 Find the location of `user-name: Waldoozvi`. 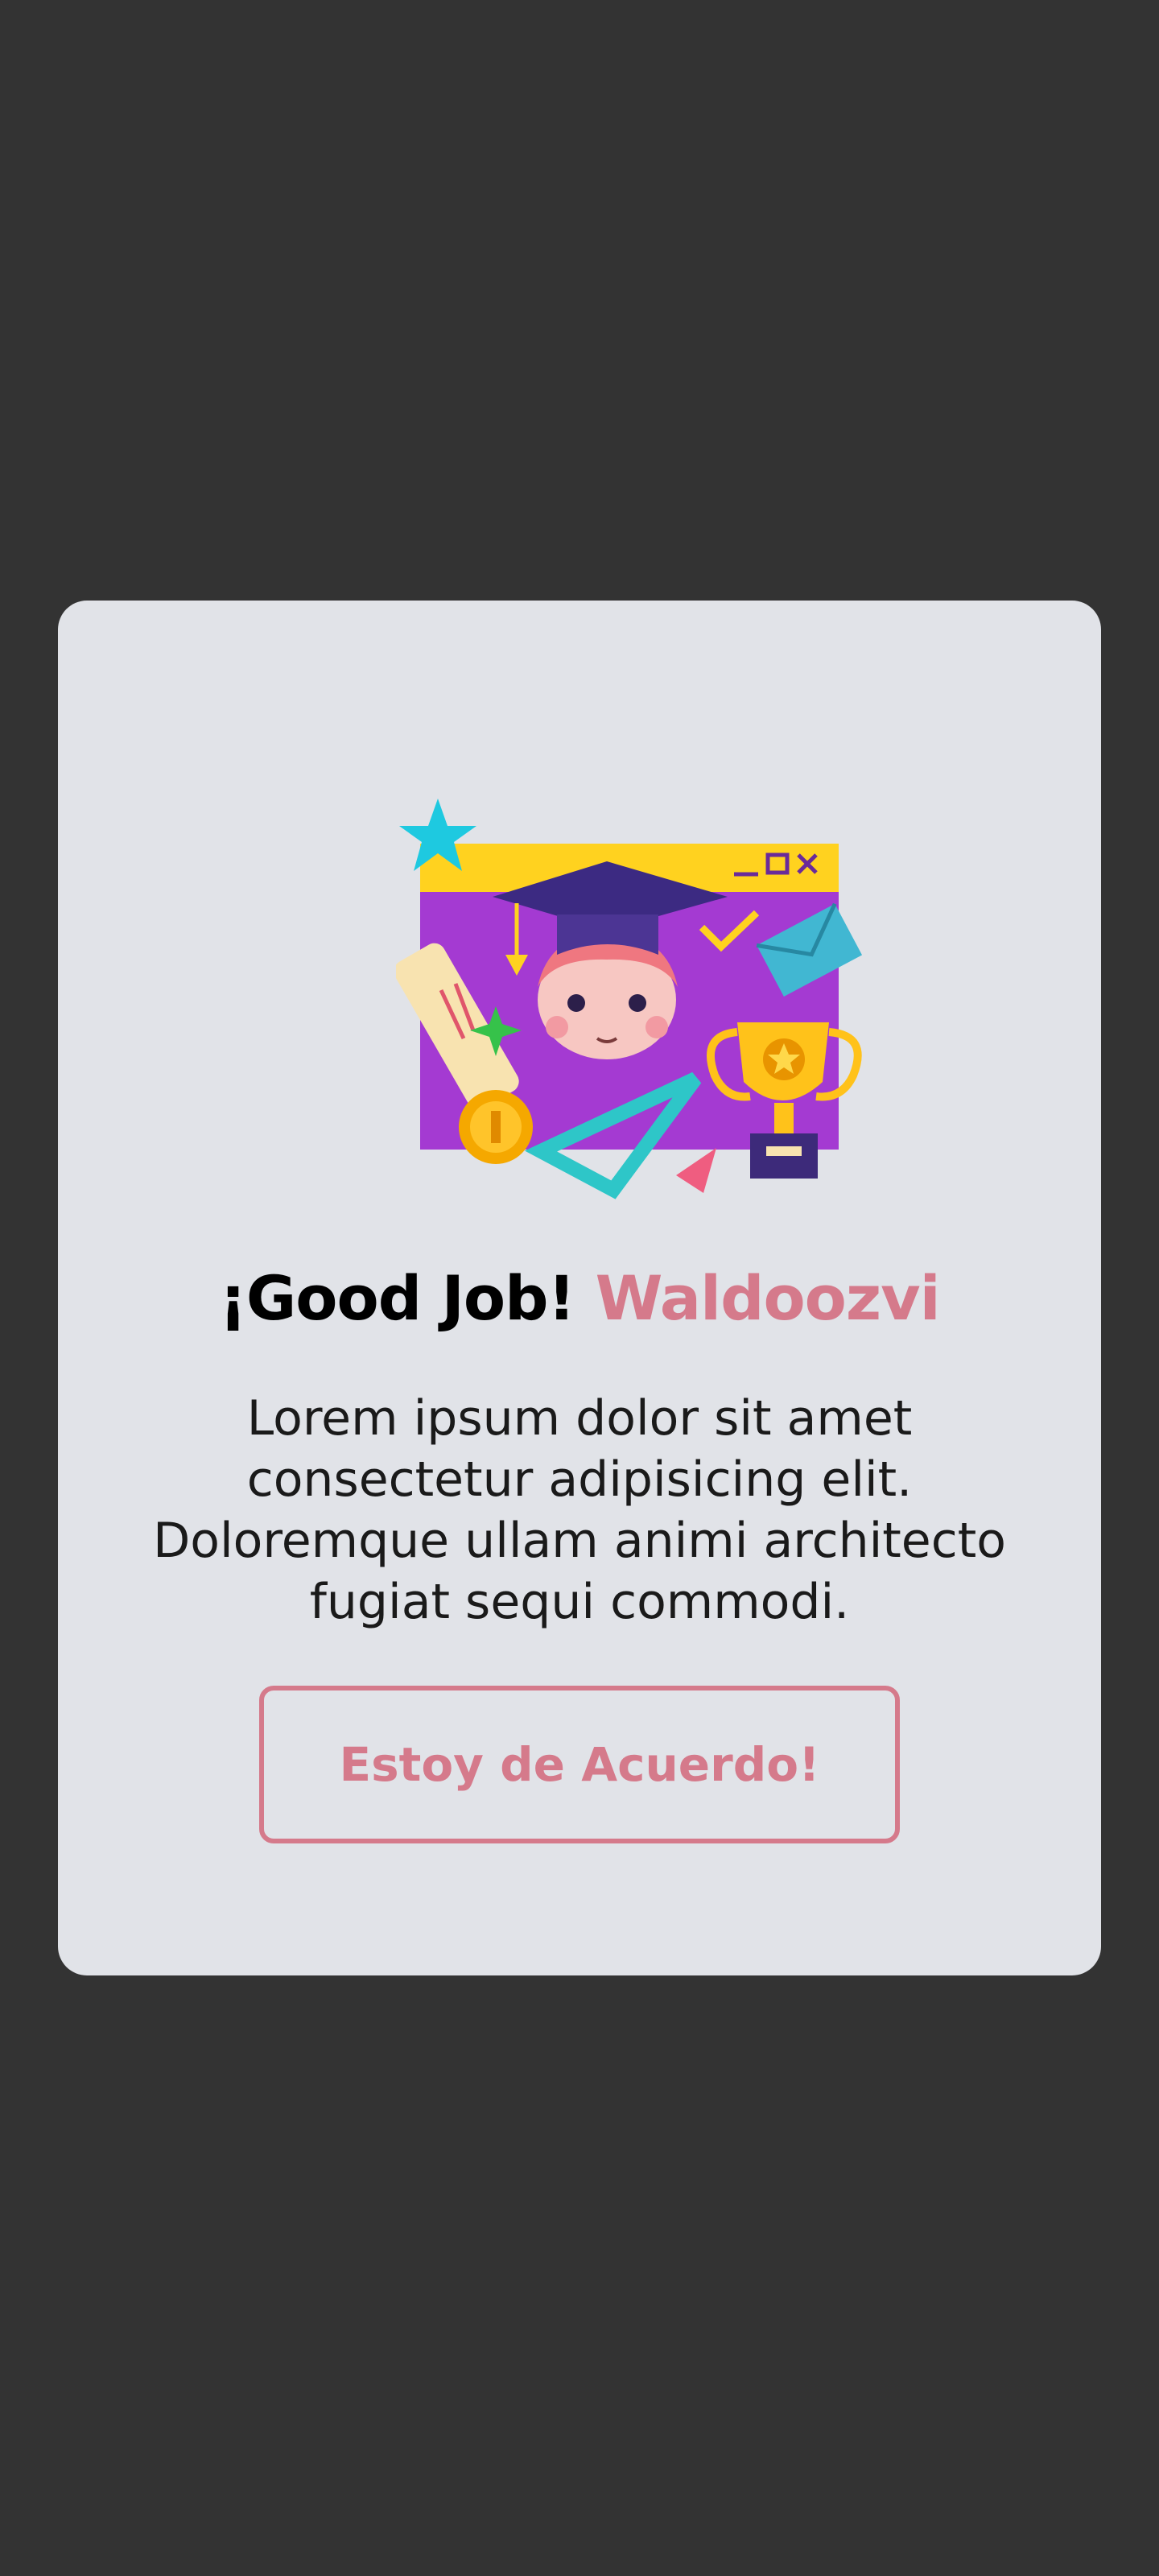

user-name: Waldoozvi is located at coordinates (768, 1298).